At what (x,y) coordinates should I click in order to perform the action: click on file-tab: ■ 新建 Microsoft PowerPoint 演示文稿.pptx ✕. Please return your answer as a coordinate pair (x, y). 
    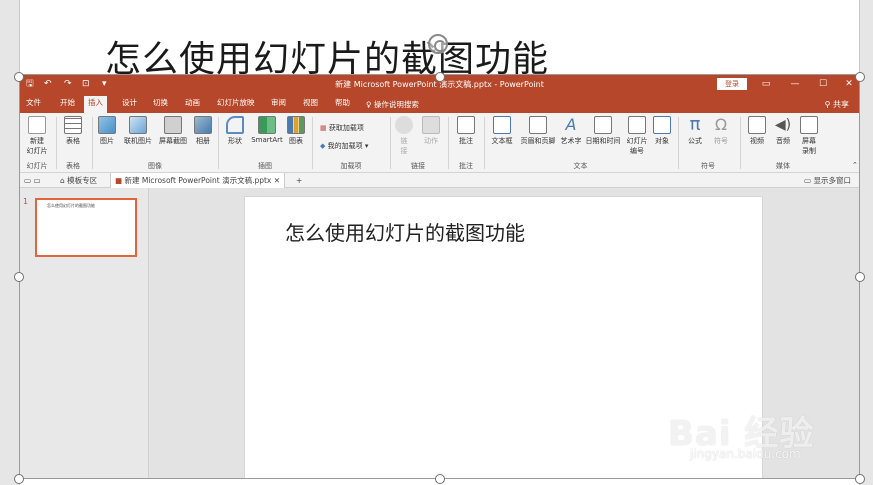
    Looking at the image, I should click on (198, 180).